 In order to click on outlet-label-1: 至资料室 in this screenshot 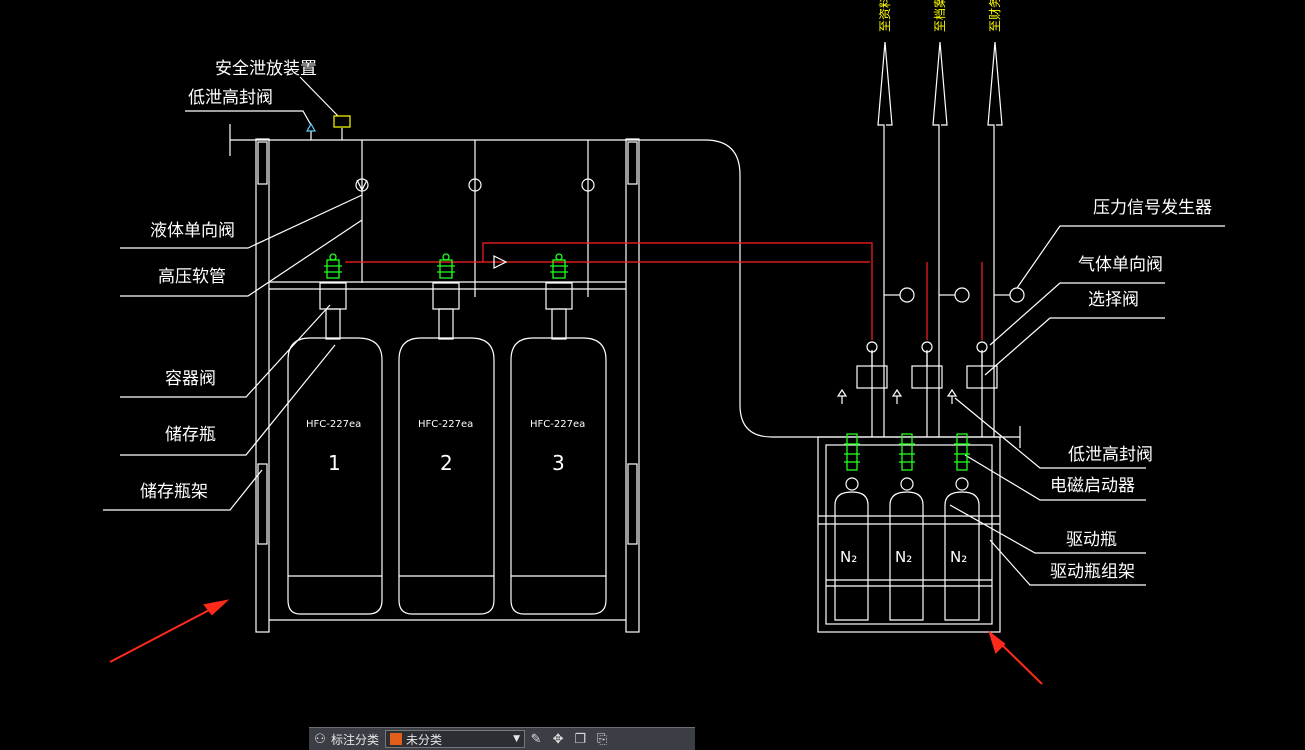, I will do `click(884, 16)`.